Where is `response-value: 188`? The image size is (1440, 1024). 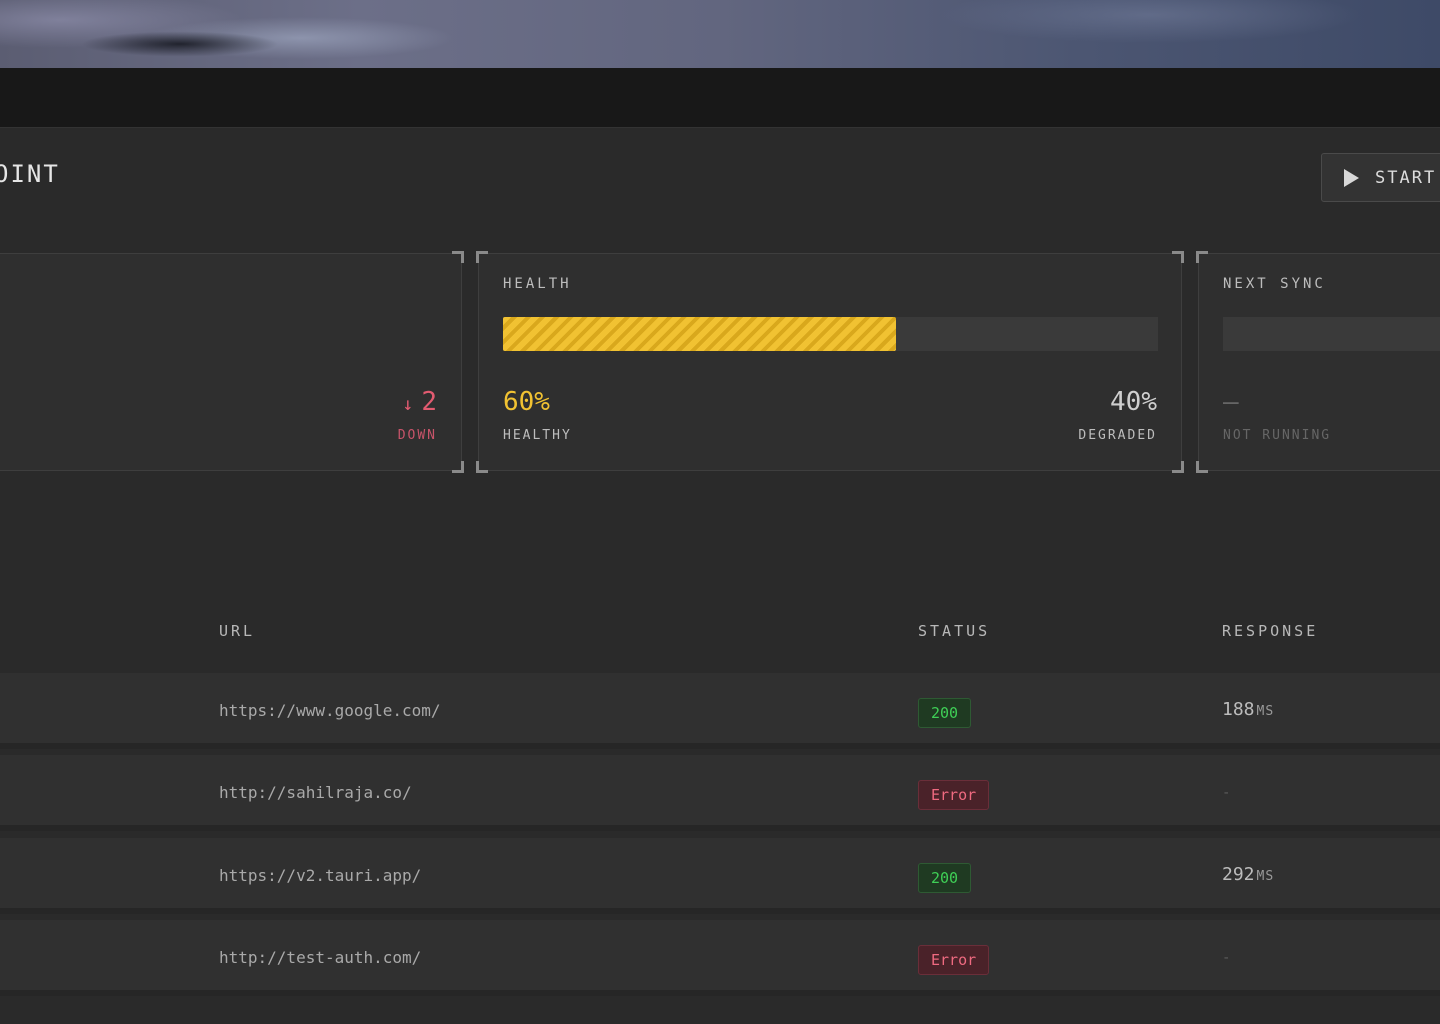
response-value: 188 is located at coordinates (1238, 709).